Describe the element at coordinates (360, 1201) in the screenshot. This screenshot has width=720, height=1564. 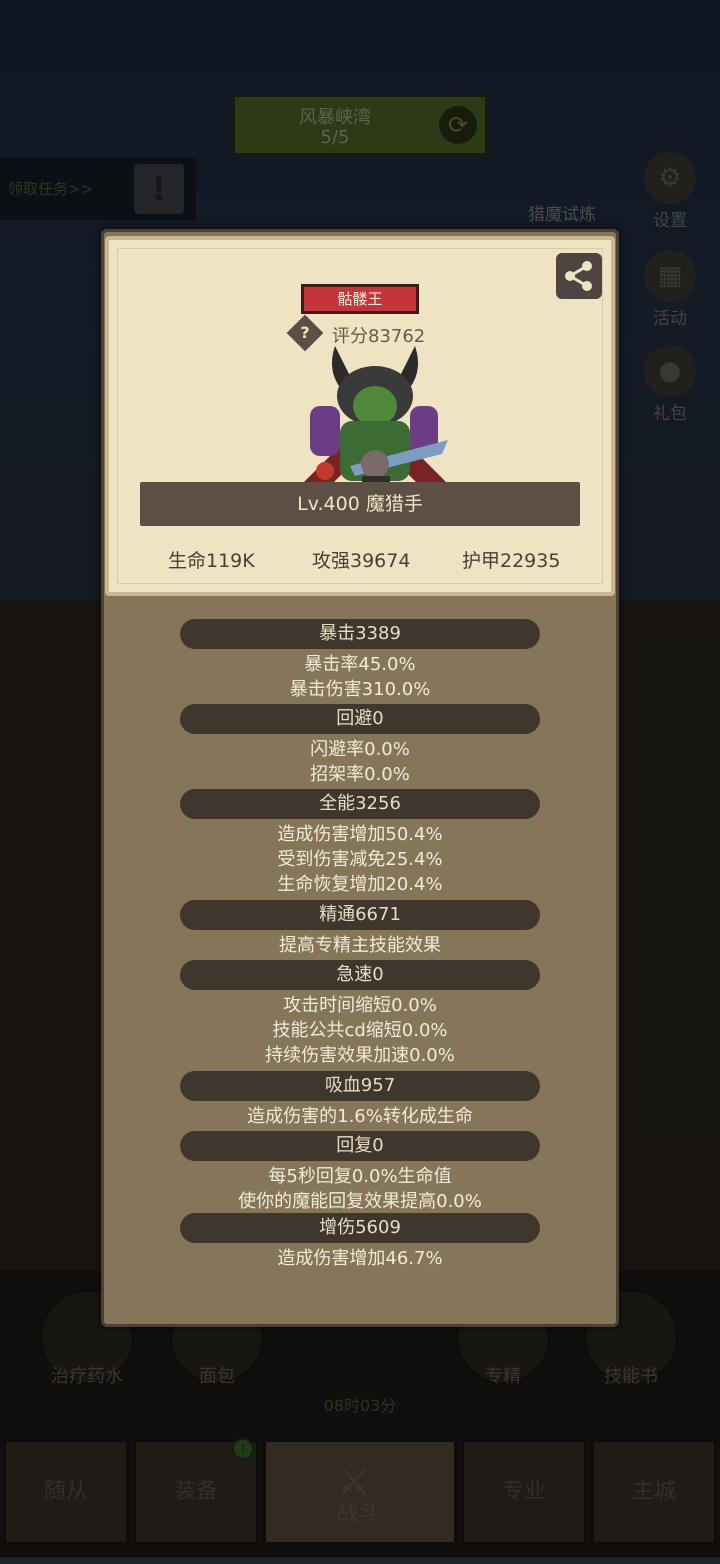
I see `stat-line: 使你的魔能回复效果提高0.0%` at that location.